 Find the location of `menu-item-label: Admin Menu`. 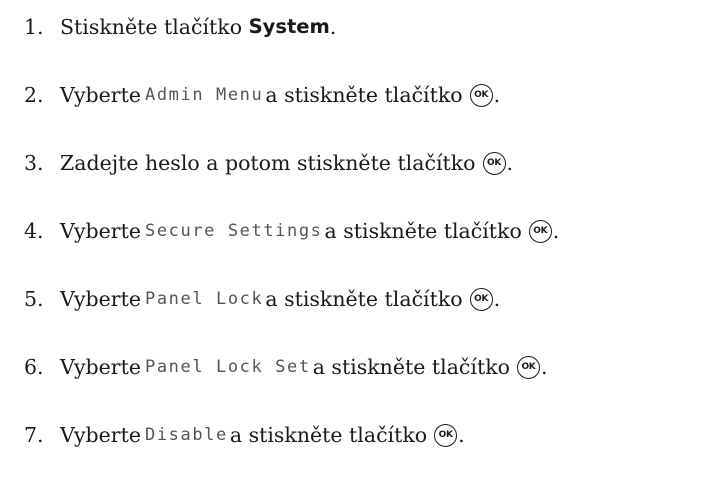

menu-item-label: Admin Menu is located at coordinates (204, 95).